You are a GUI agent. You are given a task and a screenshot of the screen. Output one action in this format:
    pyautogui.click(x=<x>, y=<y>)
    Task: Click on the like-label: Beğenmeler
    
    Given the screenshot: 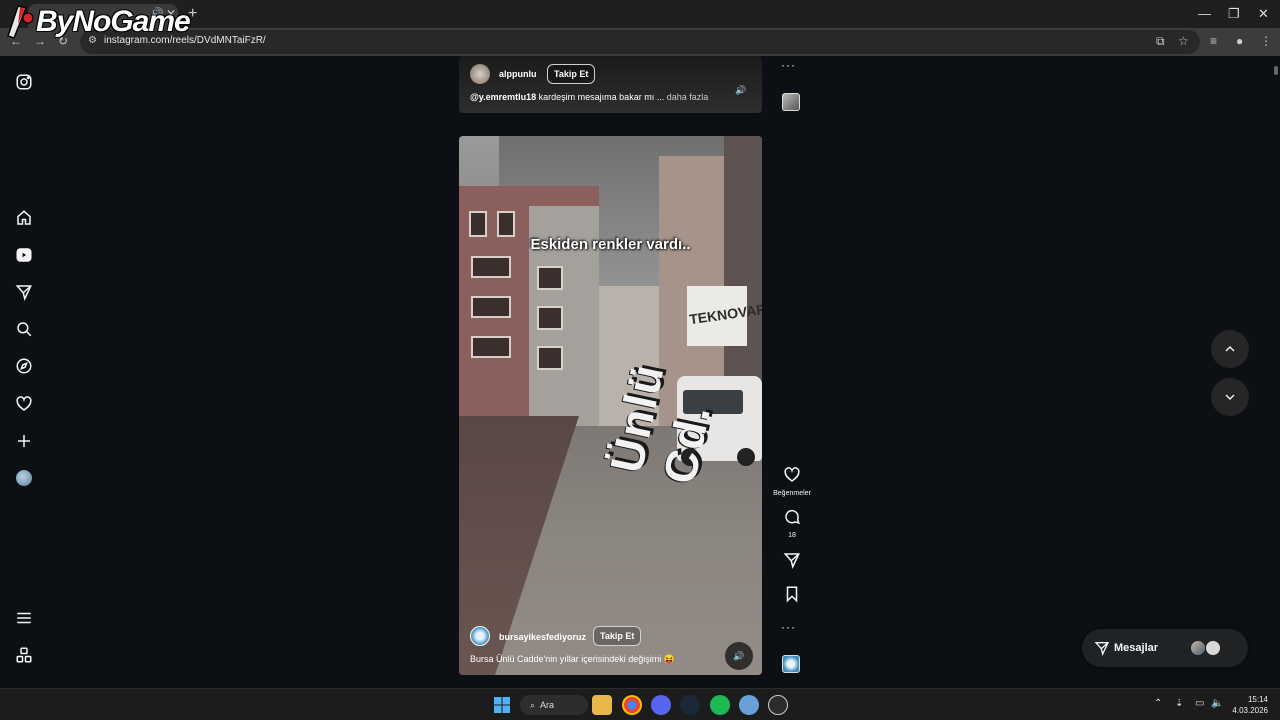 What is the action you would take?
    pyautogui.click(x=792, y=493)
    